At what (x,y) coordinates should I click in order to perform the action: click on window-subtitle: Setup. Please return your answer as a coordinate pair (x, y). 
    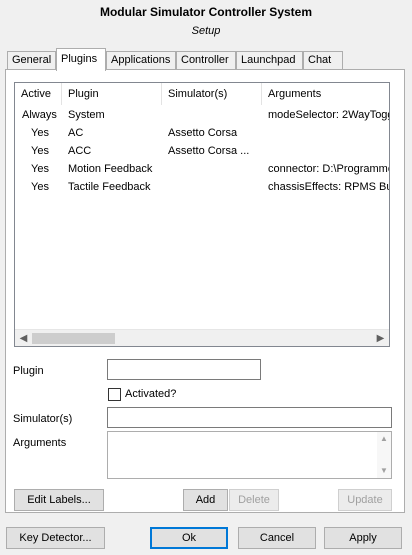
    Looking at the image, I should click on (206, 31).